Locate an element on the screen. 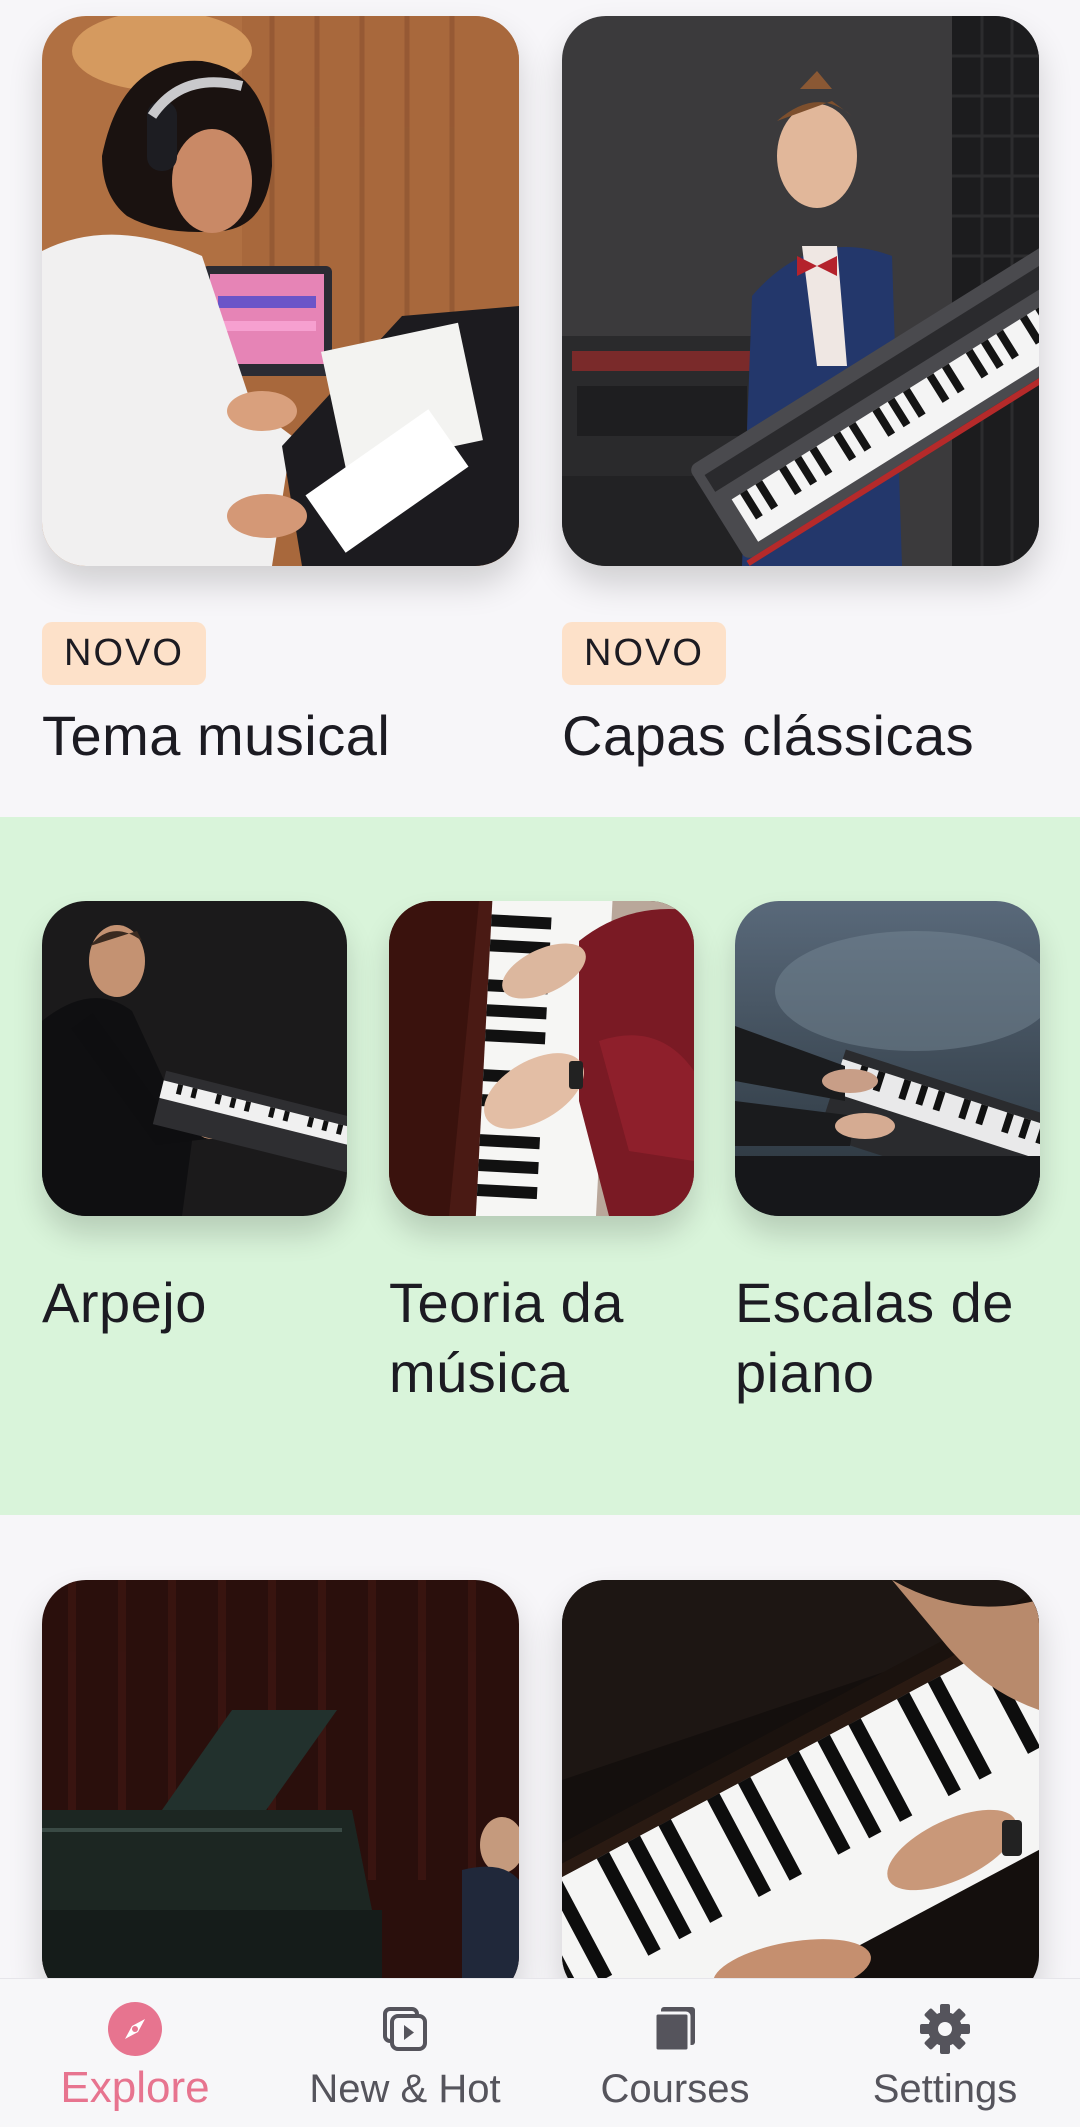 This screenshot has height=2127, width=1080. card-image-man-holding-keyboard is located at coordinates (800, 291).